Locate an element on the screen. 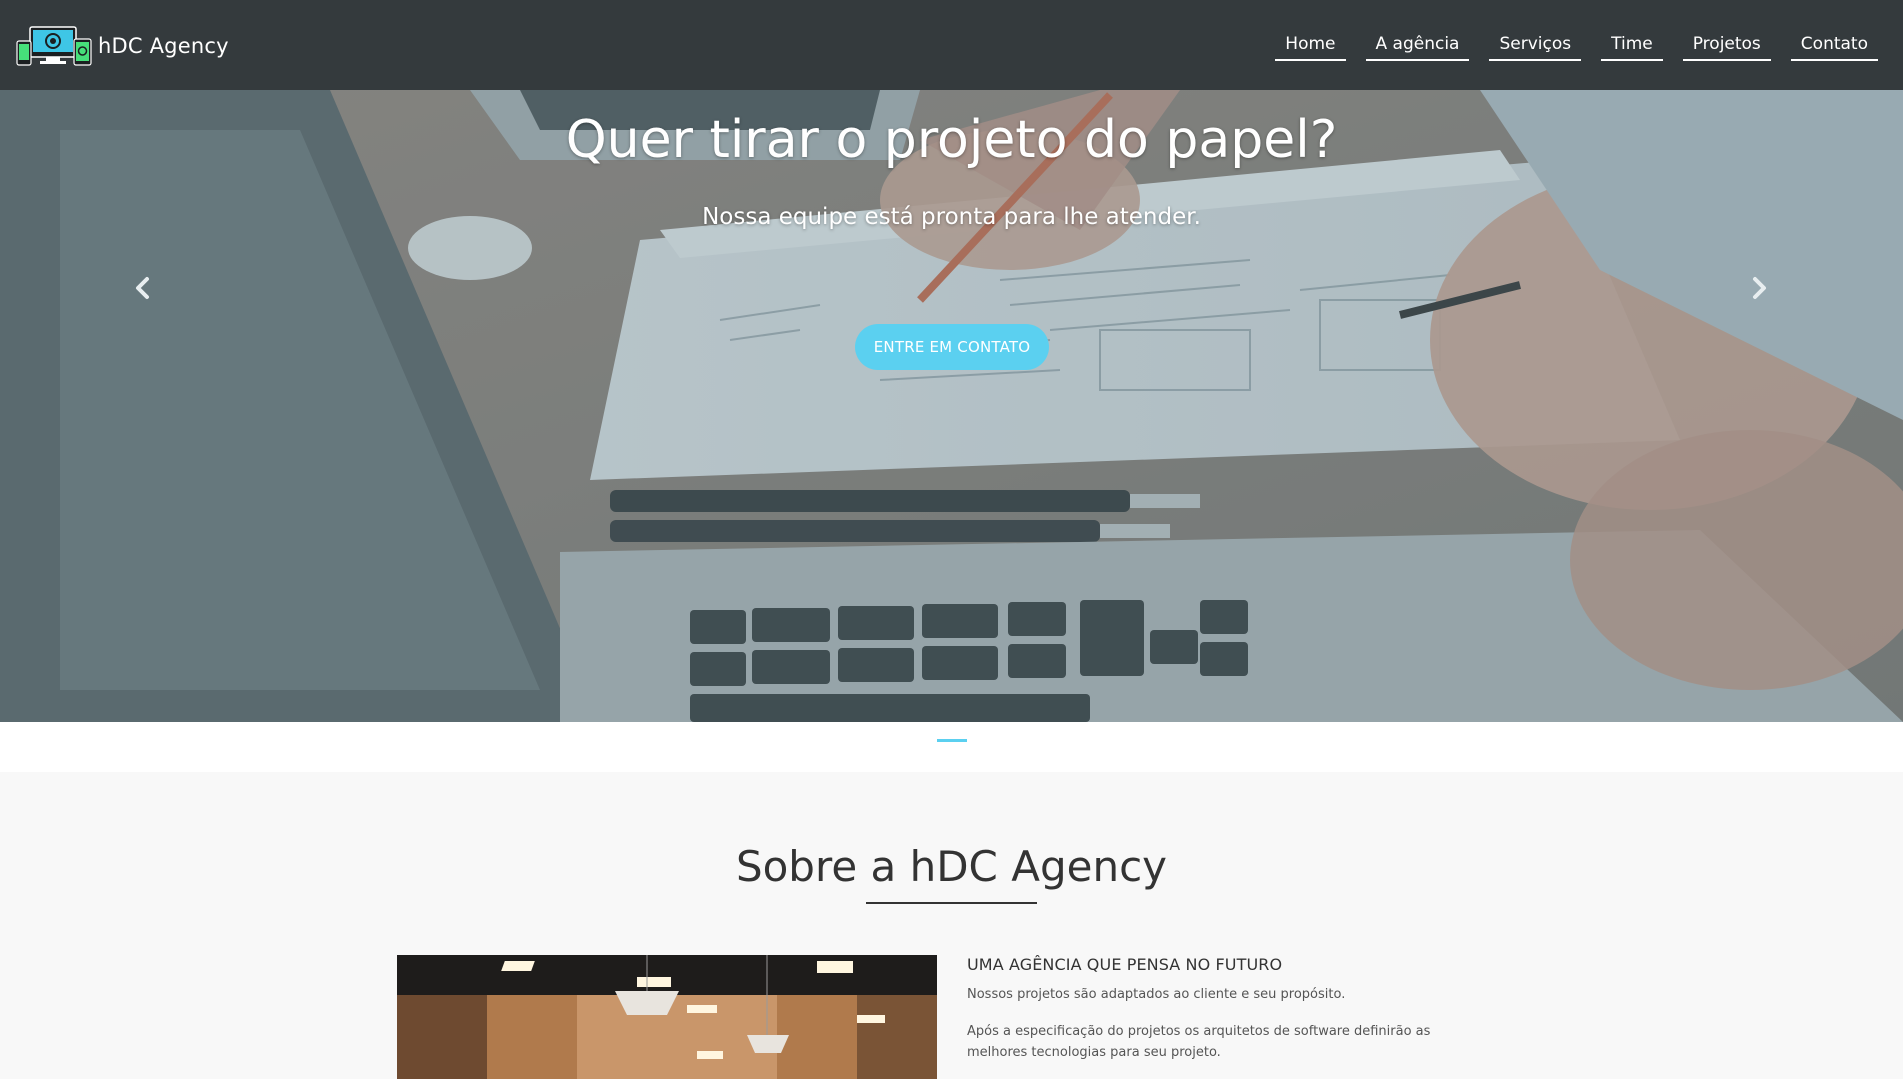  nav-item-servicos: Serviços is located at coordinates (1535, 45).